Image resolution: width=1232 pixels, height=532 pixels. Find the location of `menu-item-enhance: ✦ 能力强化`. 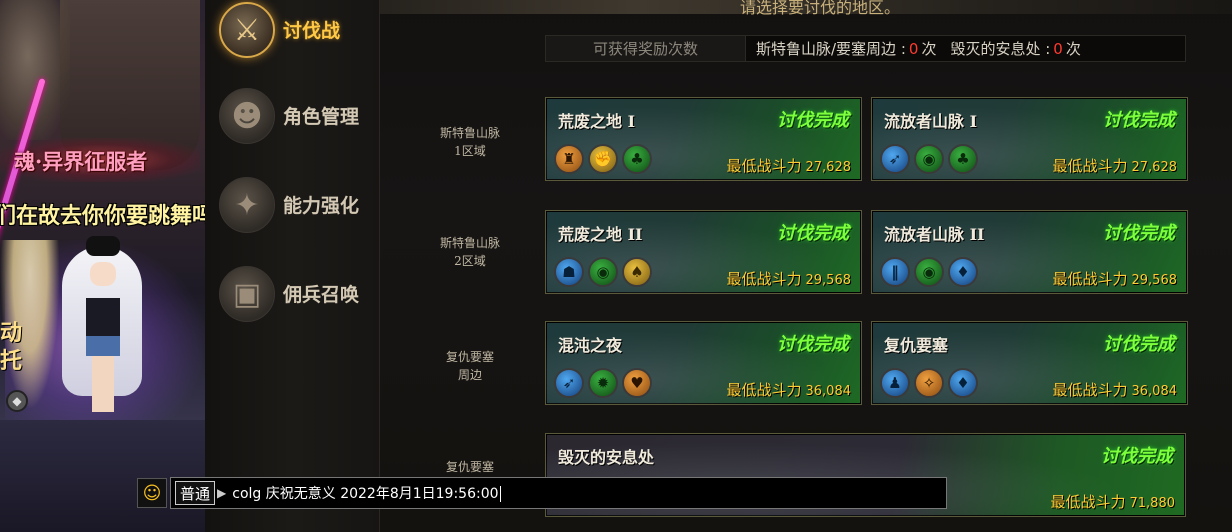

menu-item-enhance: ✦ 能力强化 is located at coordinates (299, 203).